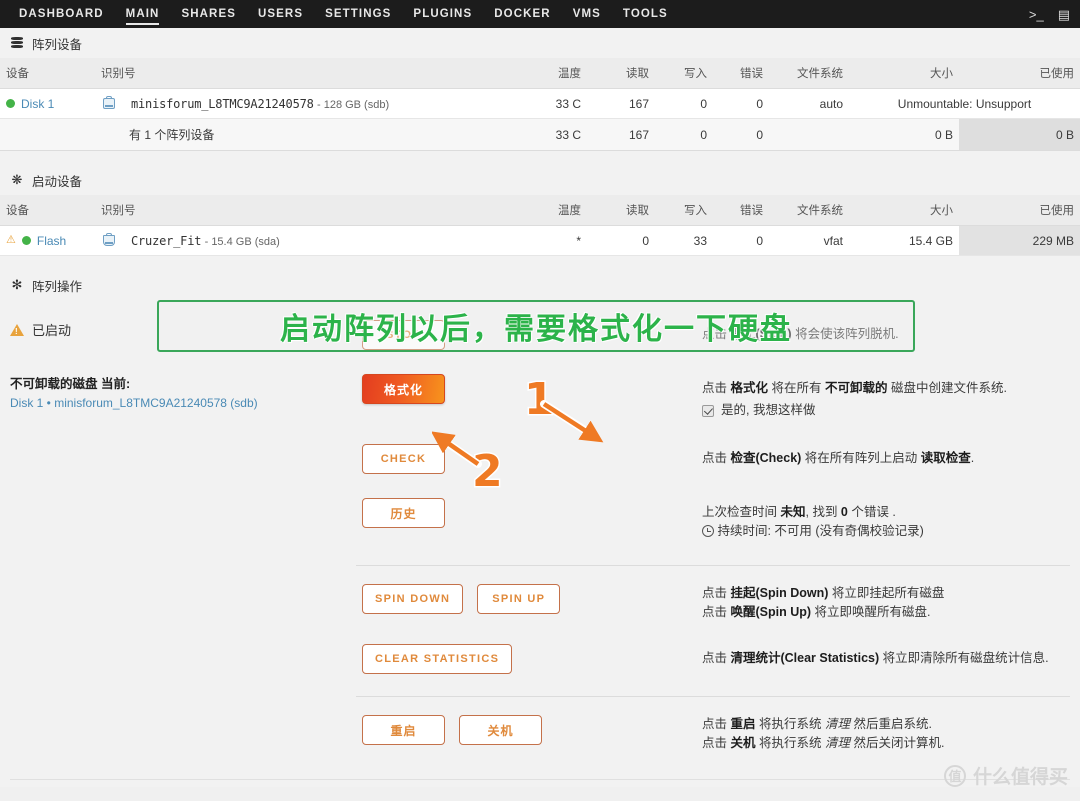  I want to click on array-row-filesystem: auto, so click(809, 103).